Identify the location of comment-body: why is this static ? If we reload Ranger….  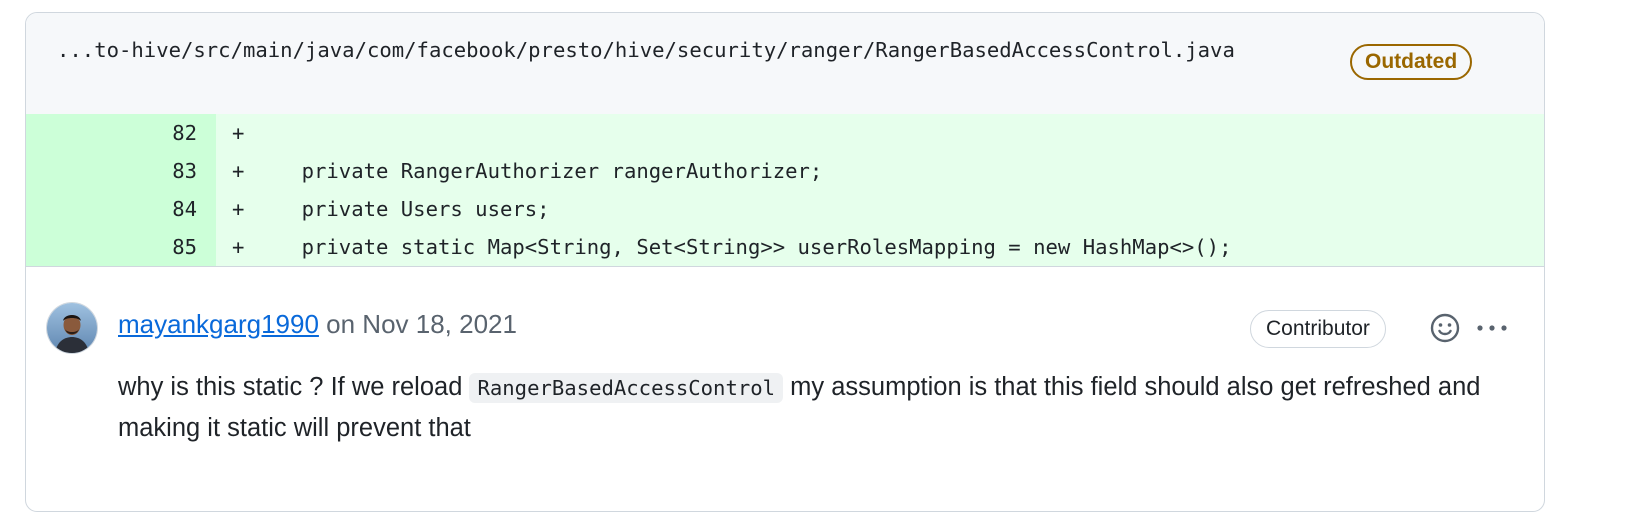
(808, 407).